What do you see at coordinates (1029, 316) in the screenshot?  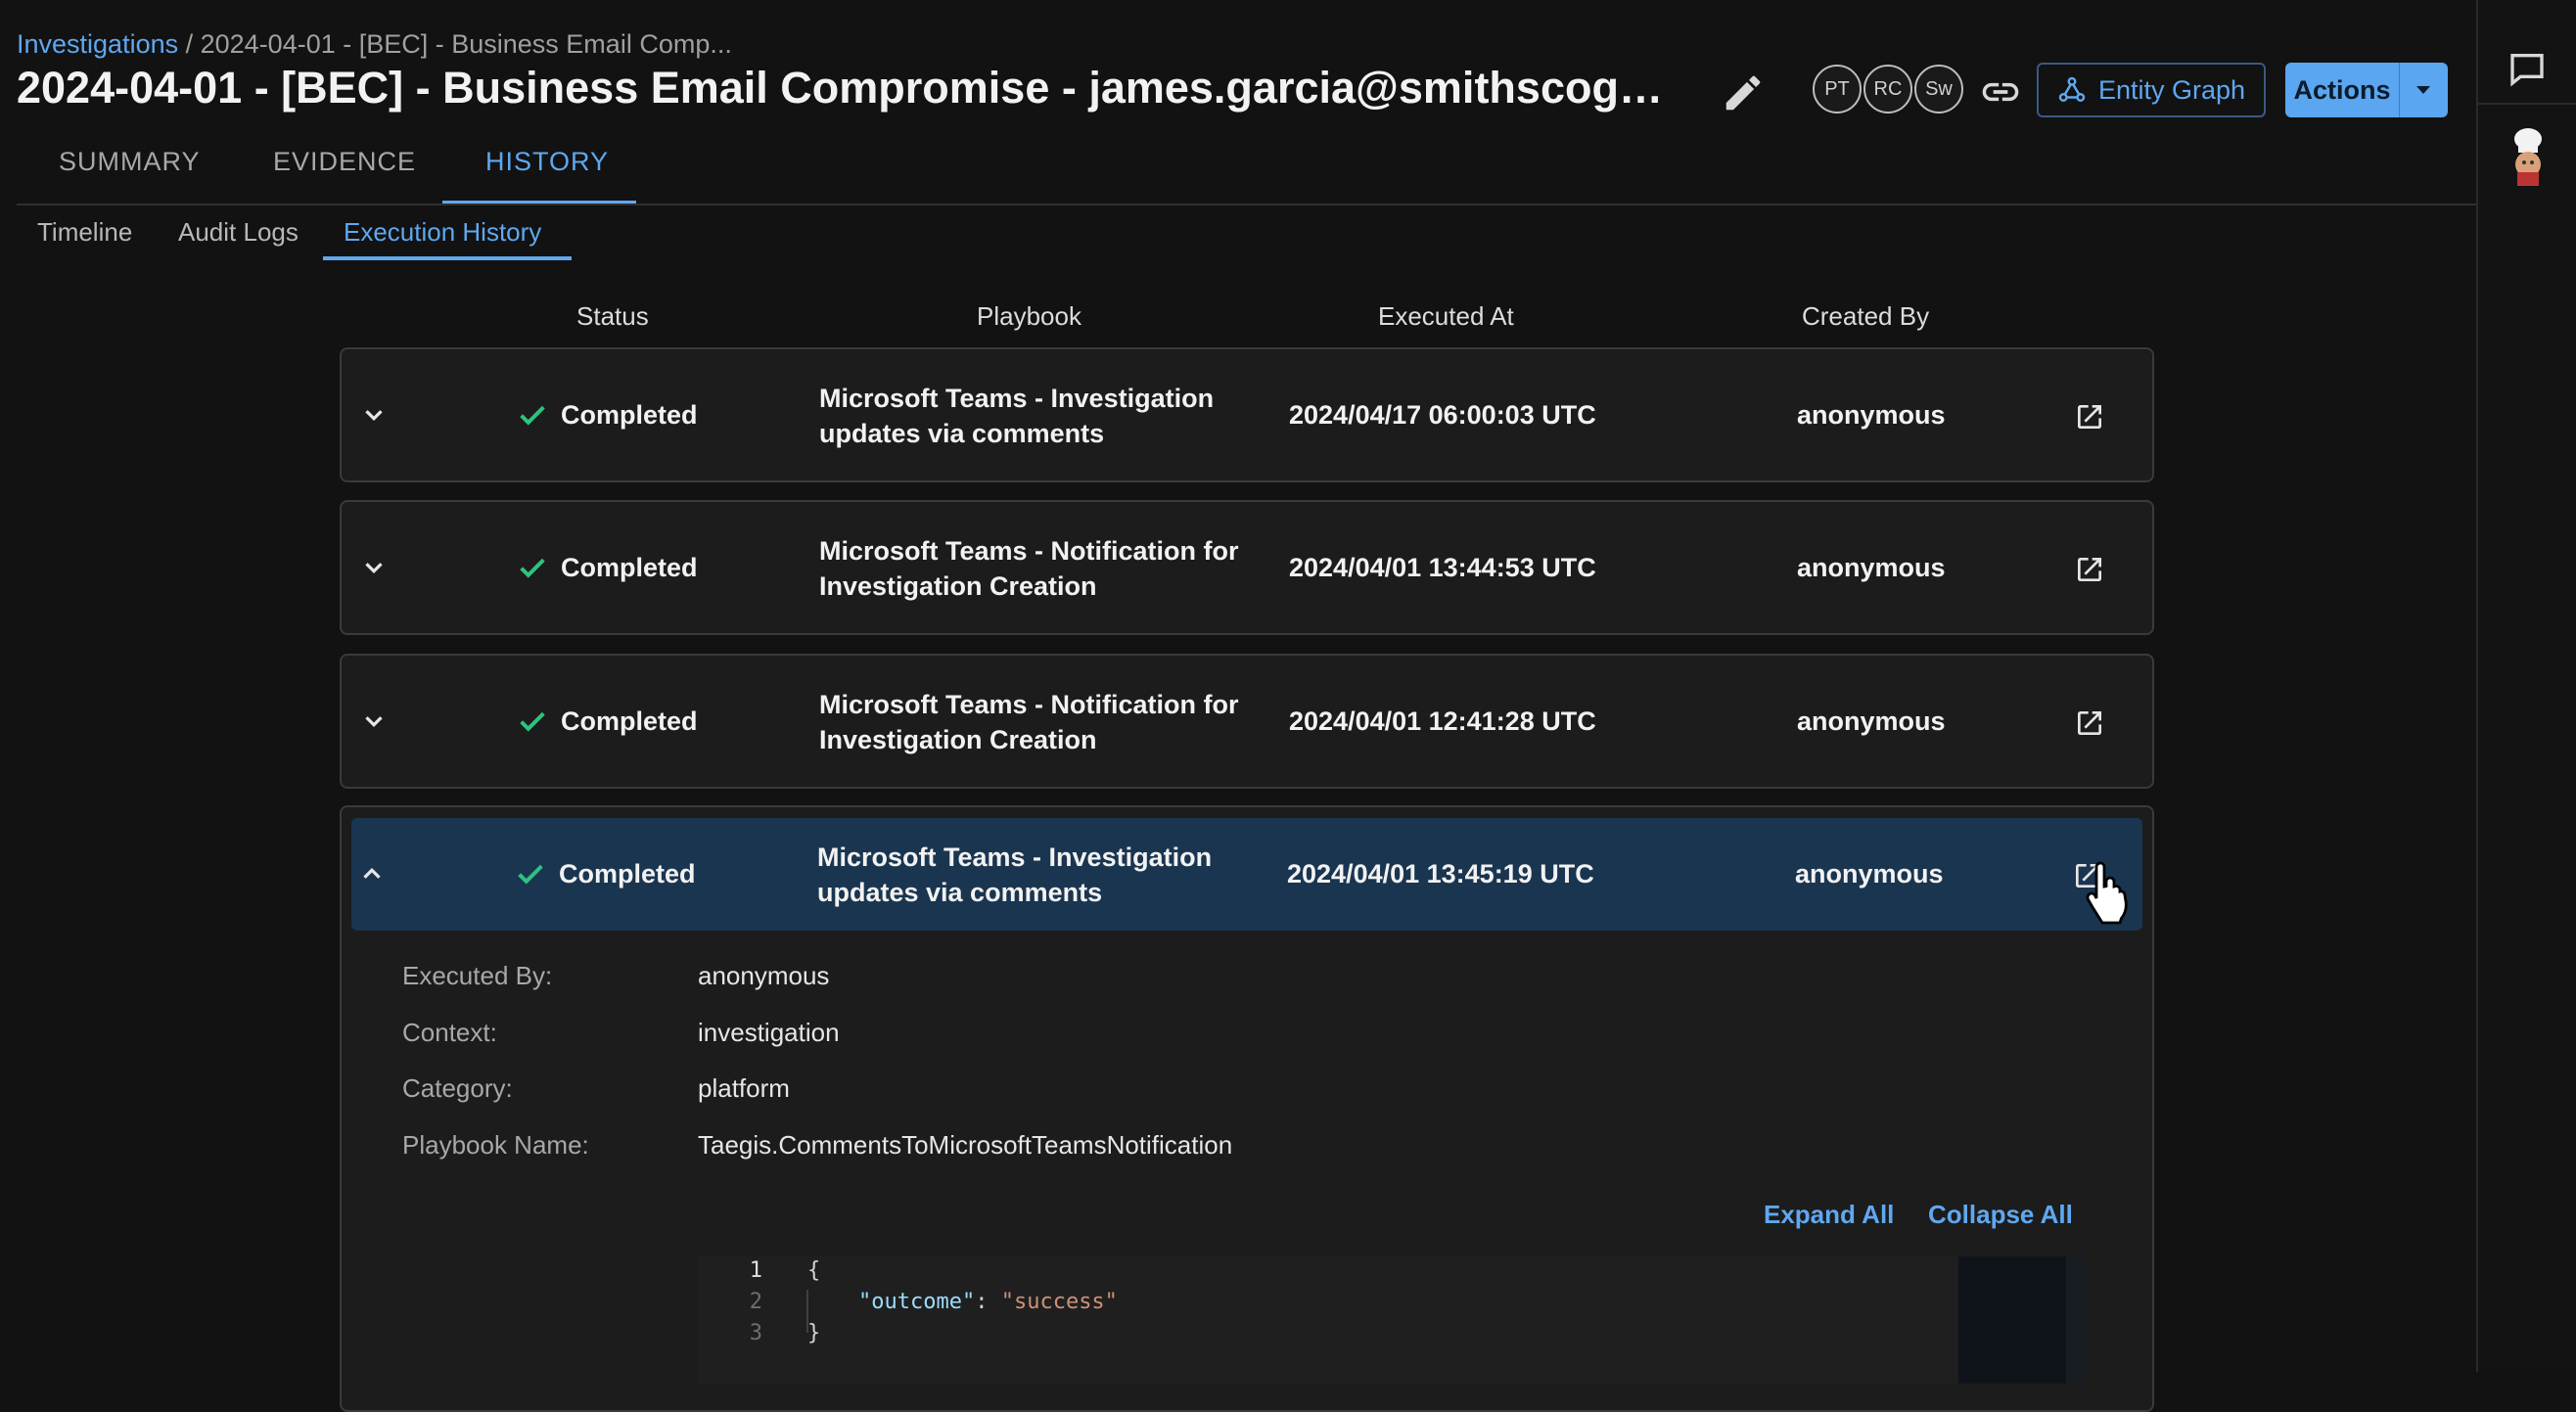 I see `column-header-playbook: Playbook` at bounding box center [1029, 316].